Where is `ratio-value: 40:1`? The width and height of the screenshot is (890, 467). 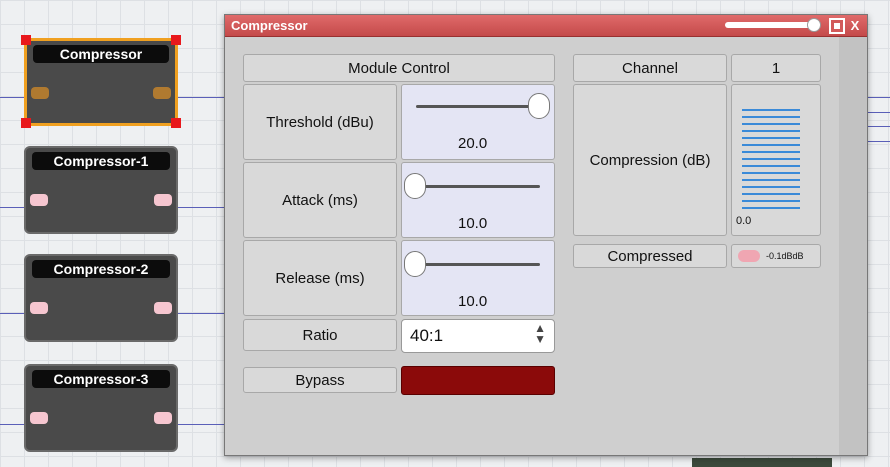 ratio-value: 40:1 is located at coordinates (427, 335).